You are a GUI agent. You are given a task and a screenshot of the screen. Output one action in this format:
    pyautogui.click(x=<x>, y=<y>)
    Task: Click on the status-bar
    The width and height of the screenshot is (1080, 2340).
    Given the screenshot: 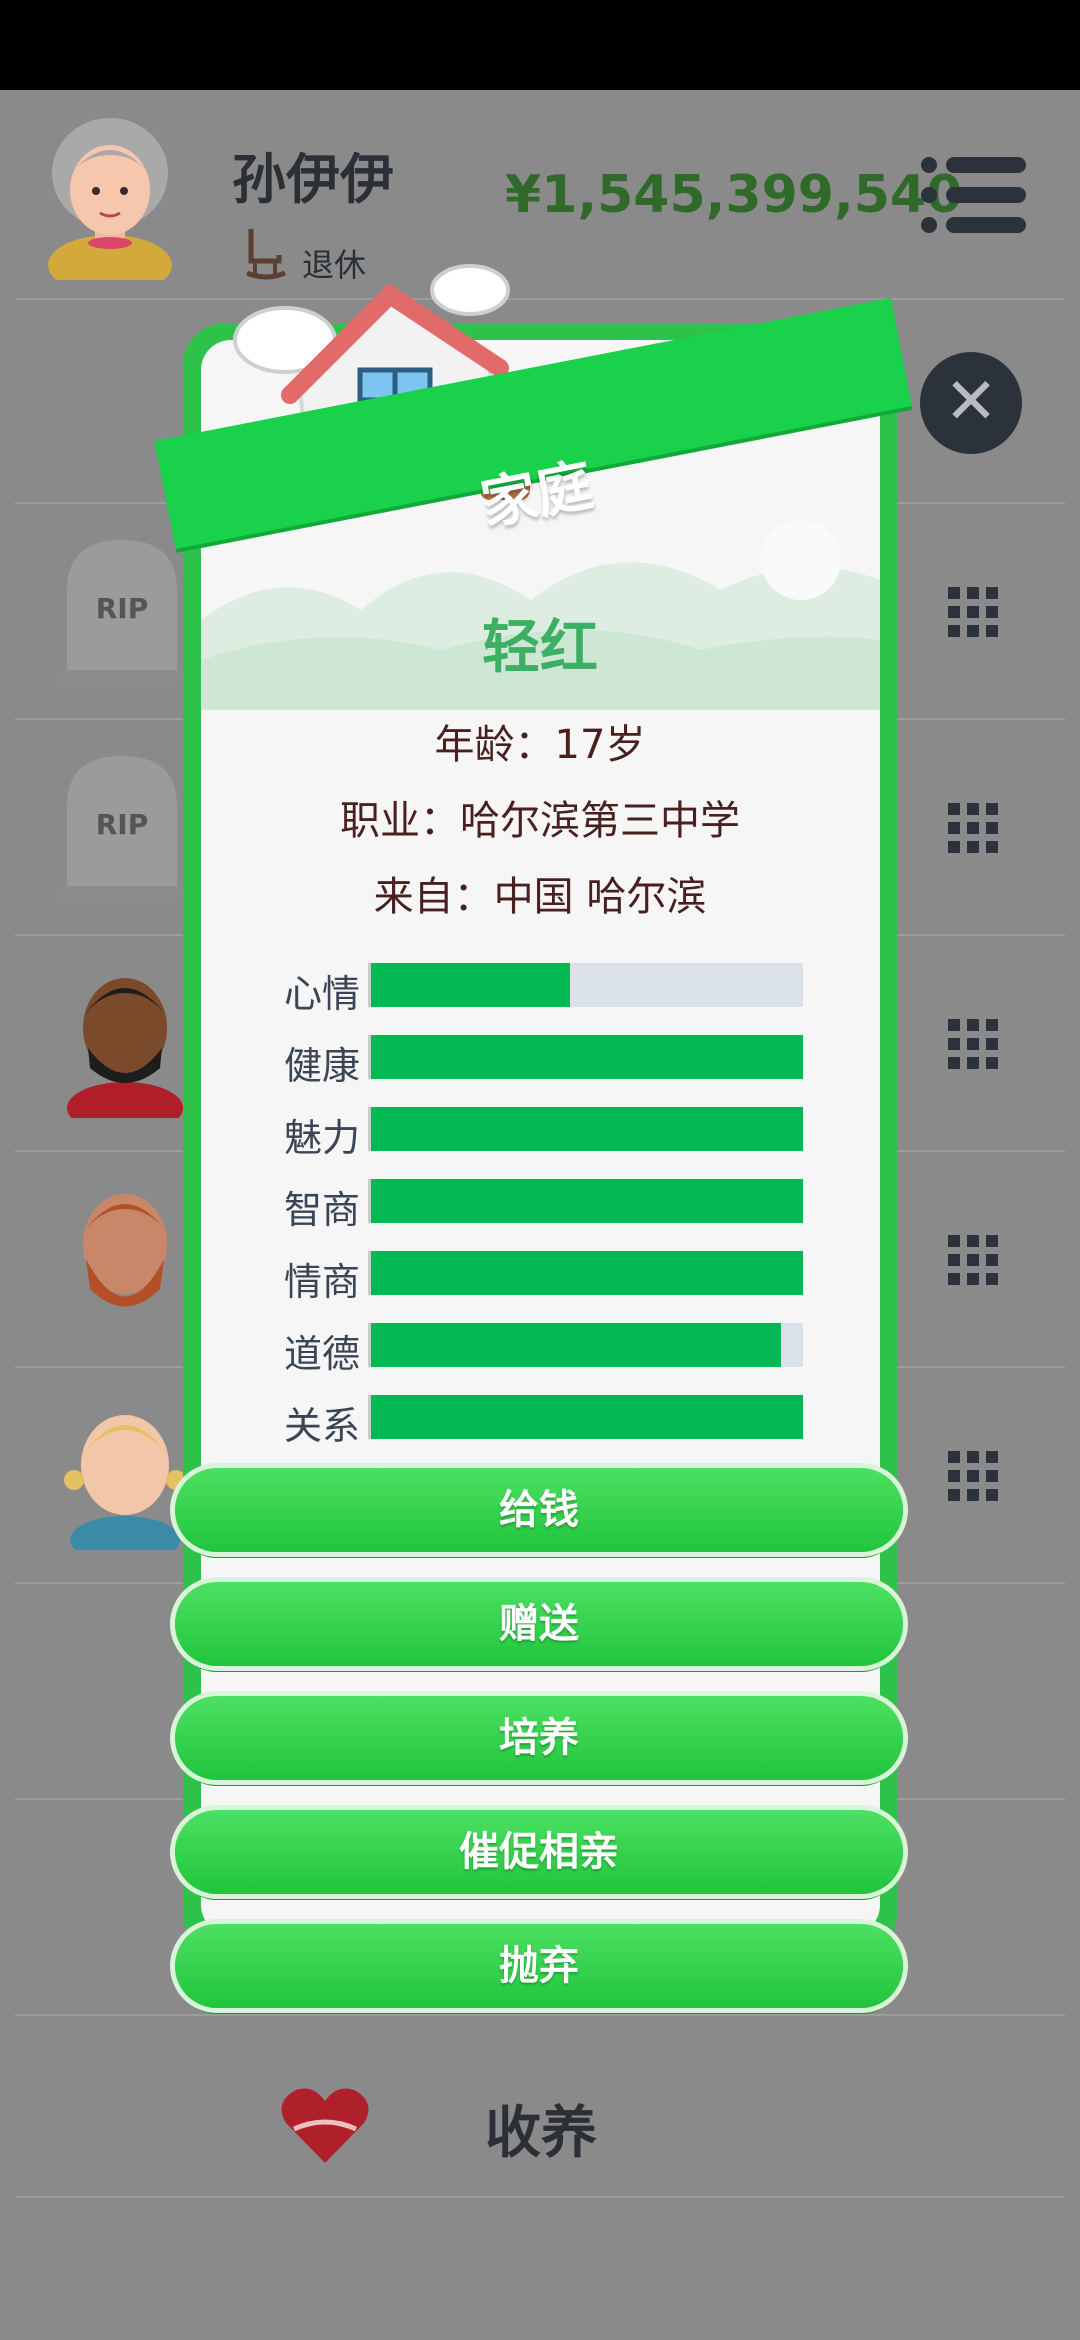 What is the action you would take?
    pyautogui.click(x=540, y=45)
    